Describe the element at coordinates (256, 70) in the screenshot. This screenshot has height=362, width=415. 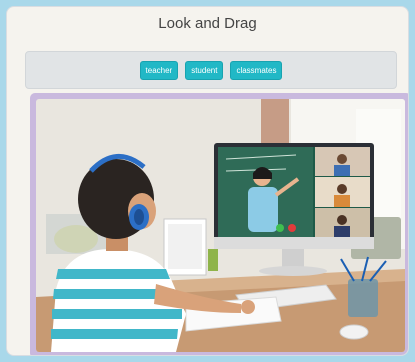
I see `drag-chip-classmates: classmates` at that location.